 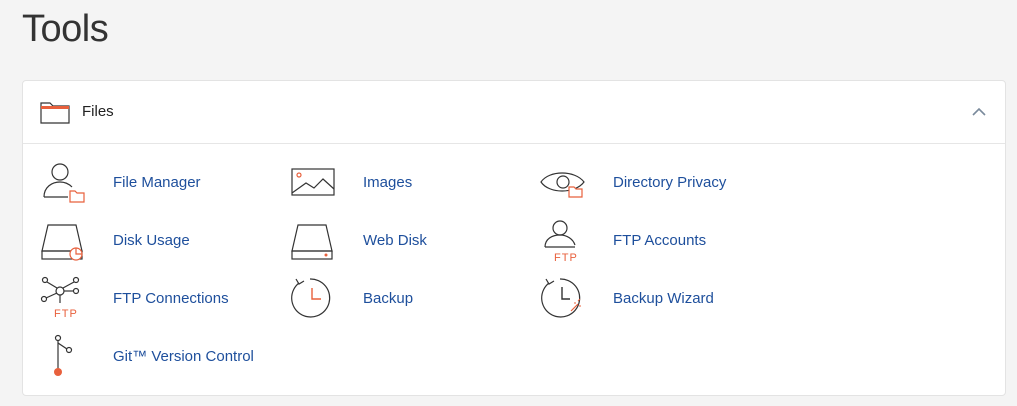 I want to click on ftp-connections-link: FTP FTP Connections, so click(x=134, y=298).